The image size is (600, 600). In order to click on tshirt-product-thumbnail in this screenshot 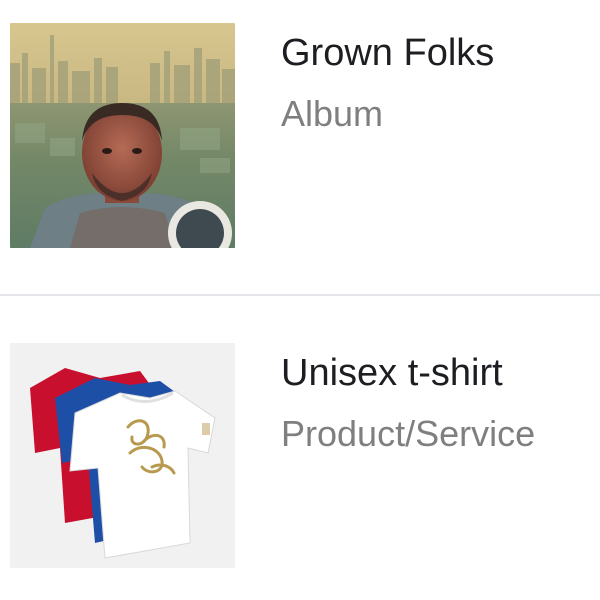, I will do `click(122, 455)`.